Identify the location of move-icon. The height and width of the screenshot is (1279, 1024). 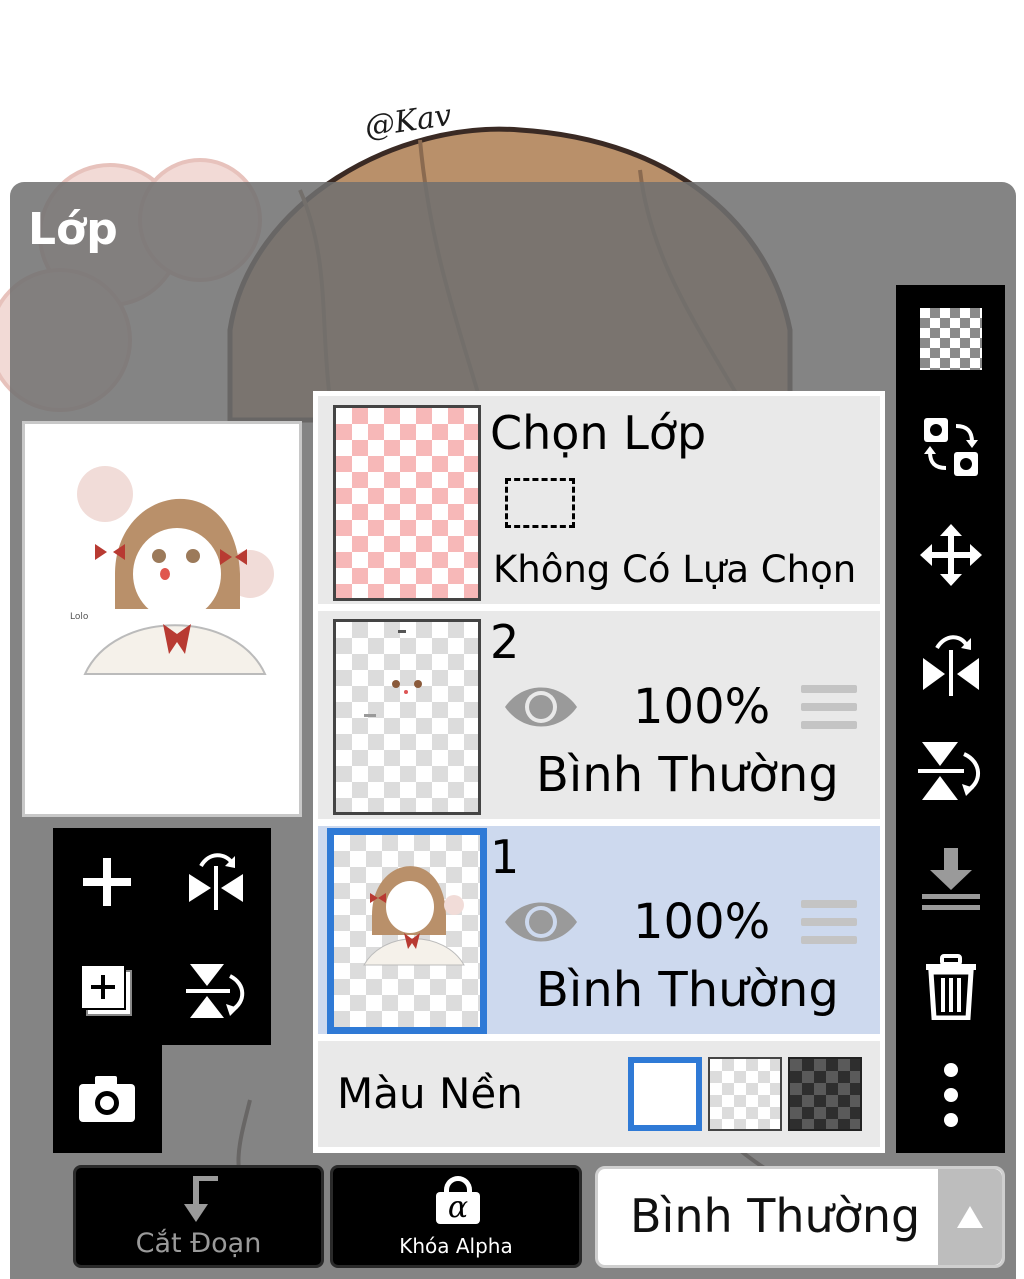
(950, 555).